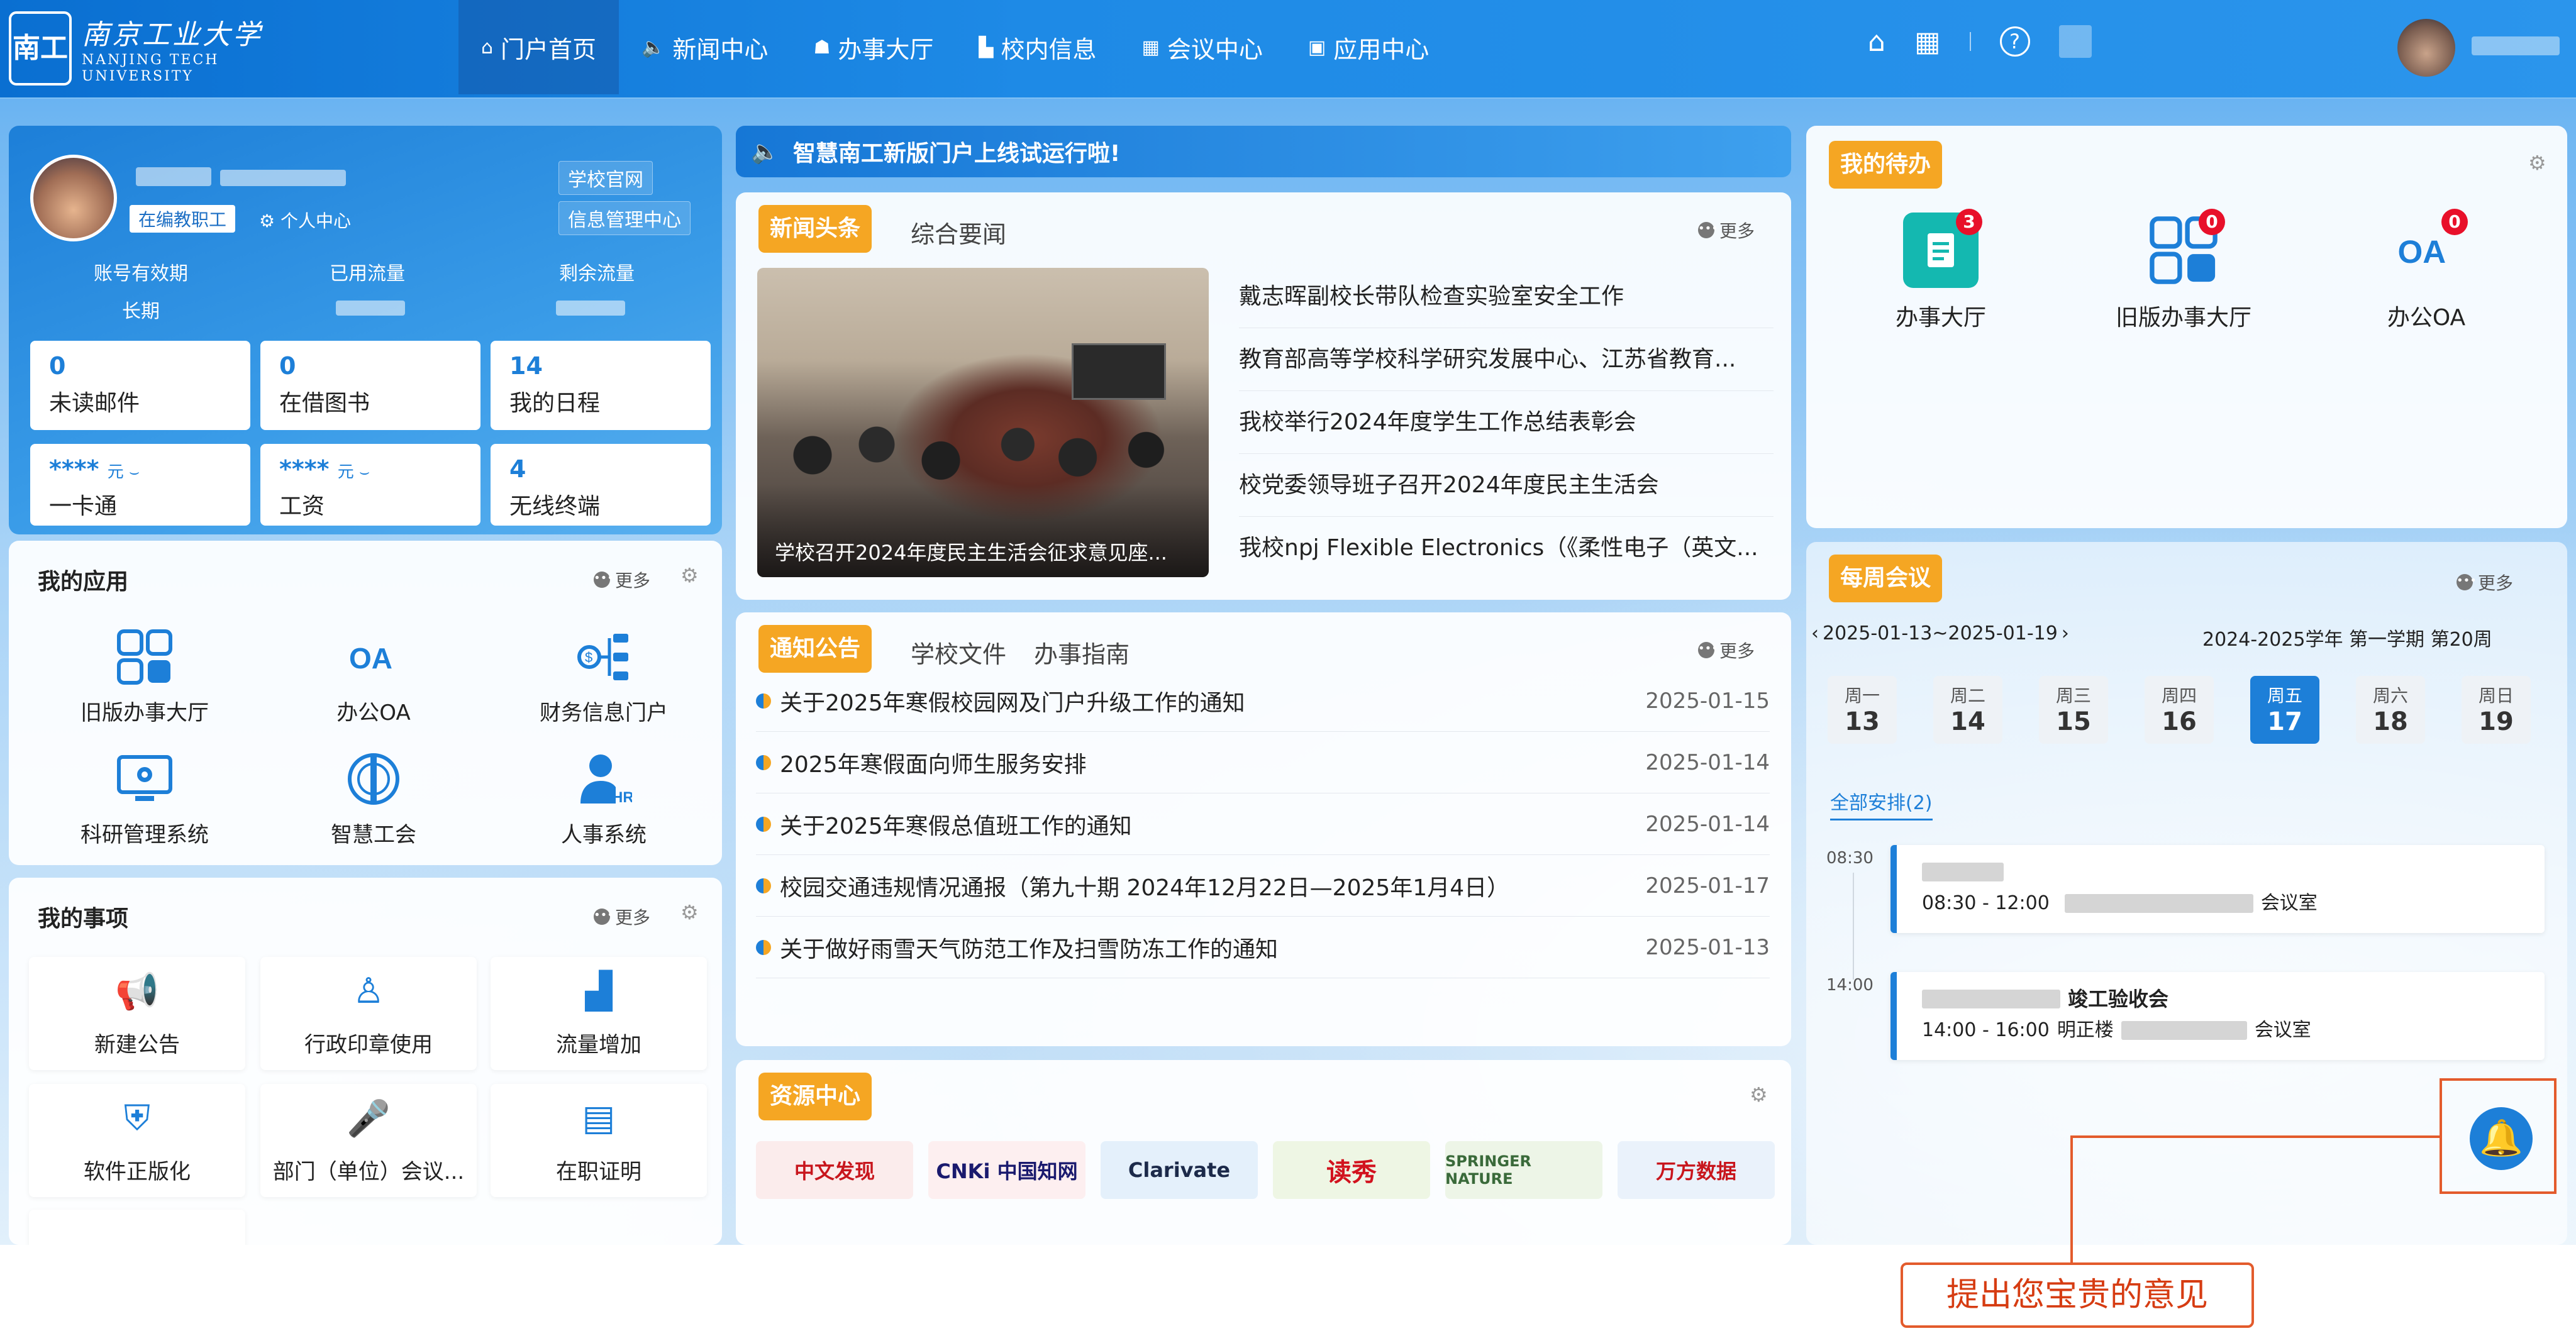 The image size is (2576, 1331). Describe the element at coordinates (2501, 1138) in the screenshot. I see `bell-icon: 🔔` at that location.